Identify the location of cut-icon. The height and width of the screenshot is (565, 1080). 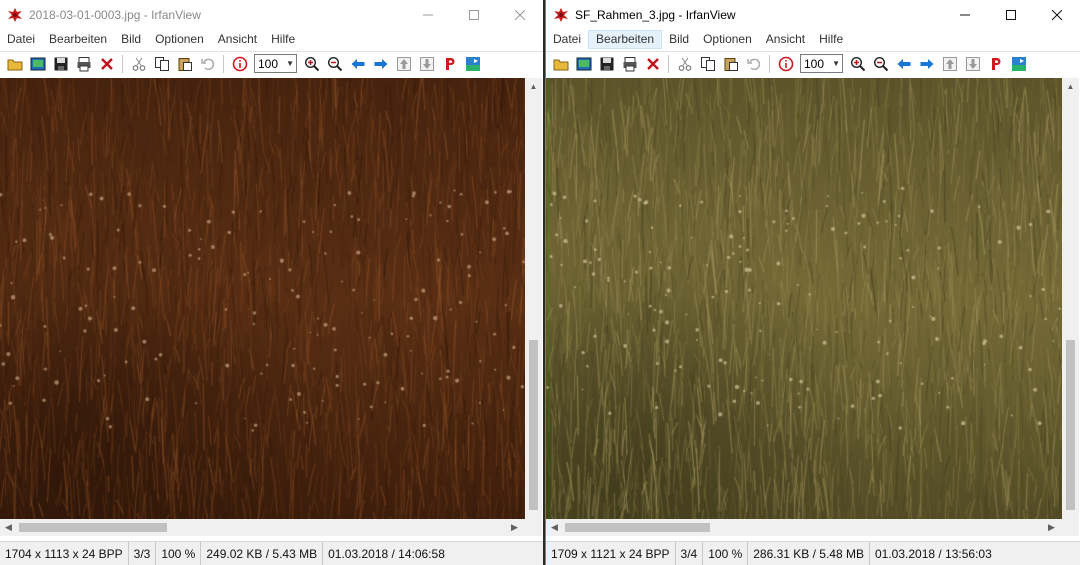
(138, 64).